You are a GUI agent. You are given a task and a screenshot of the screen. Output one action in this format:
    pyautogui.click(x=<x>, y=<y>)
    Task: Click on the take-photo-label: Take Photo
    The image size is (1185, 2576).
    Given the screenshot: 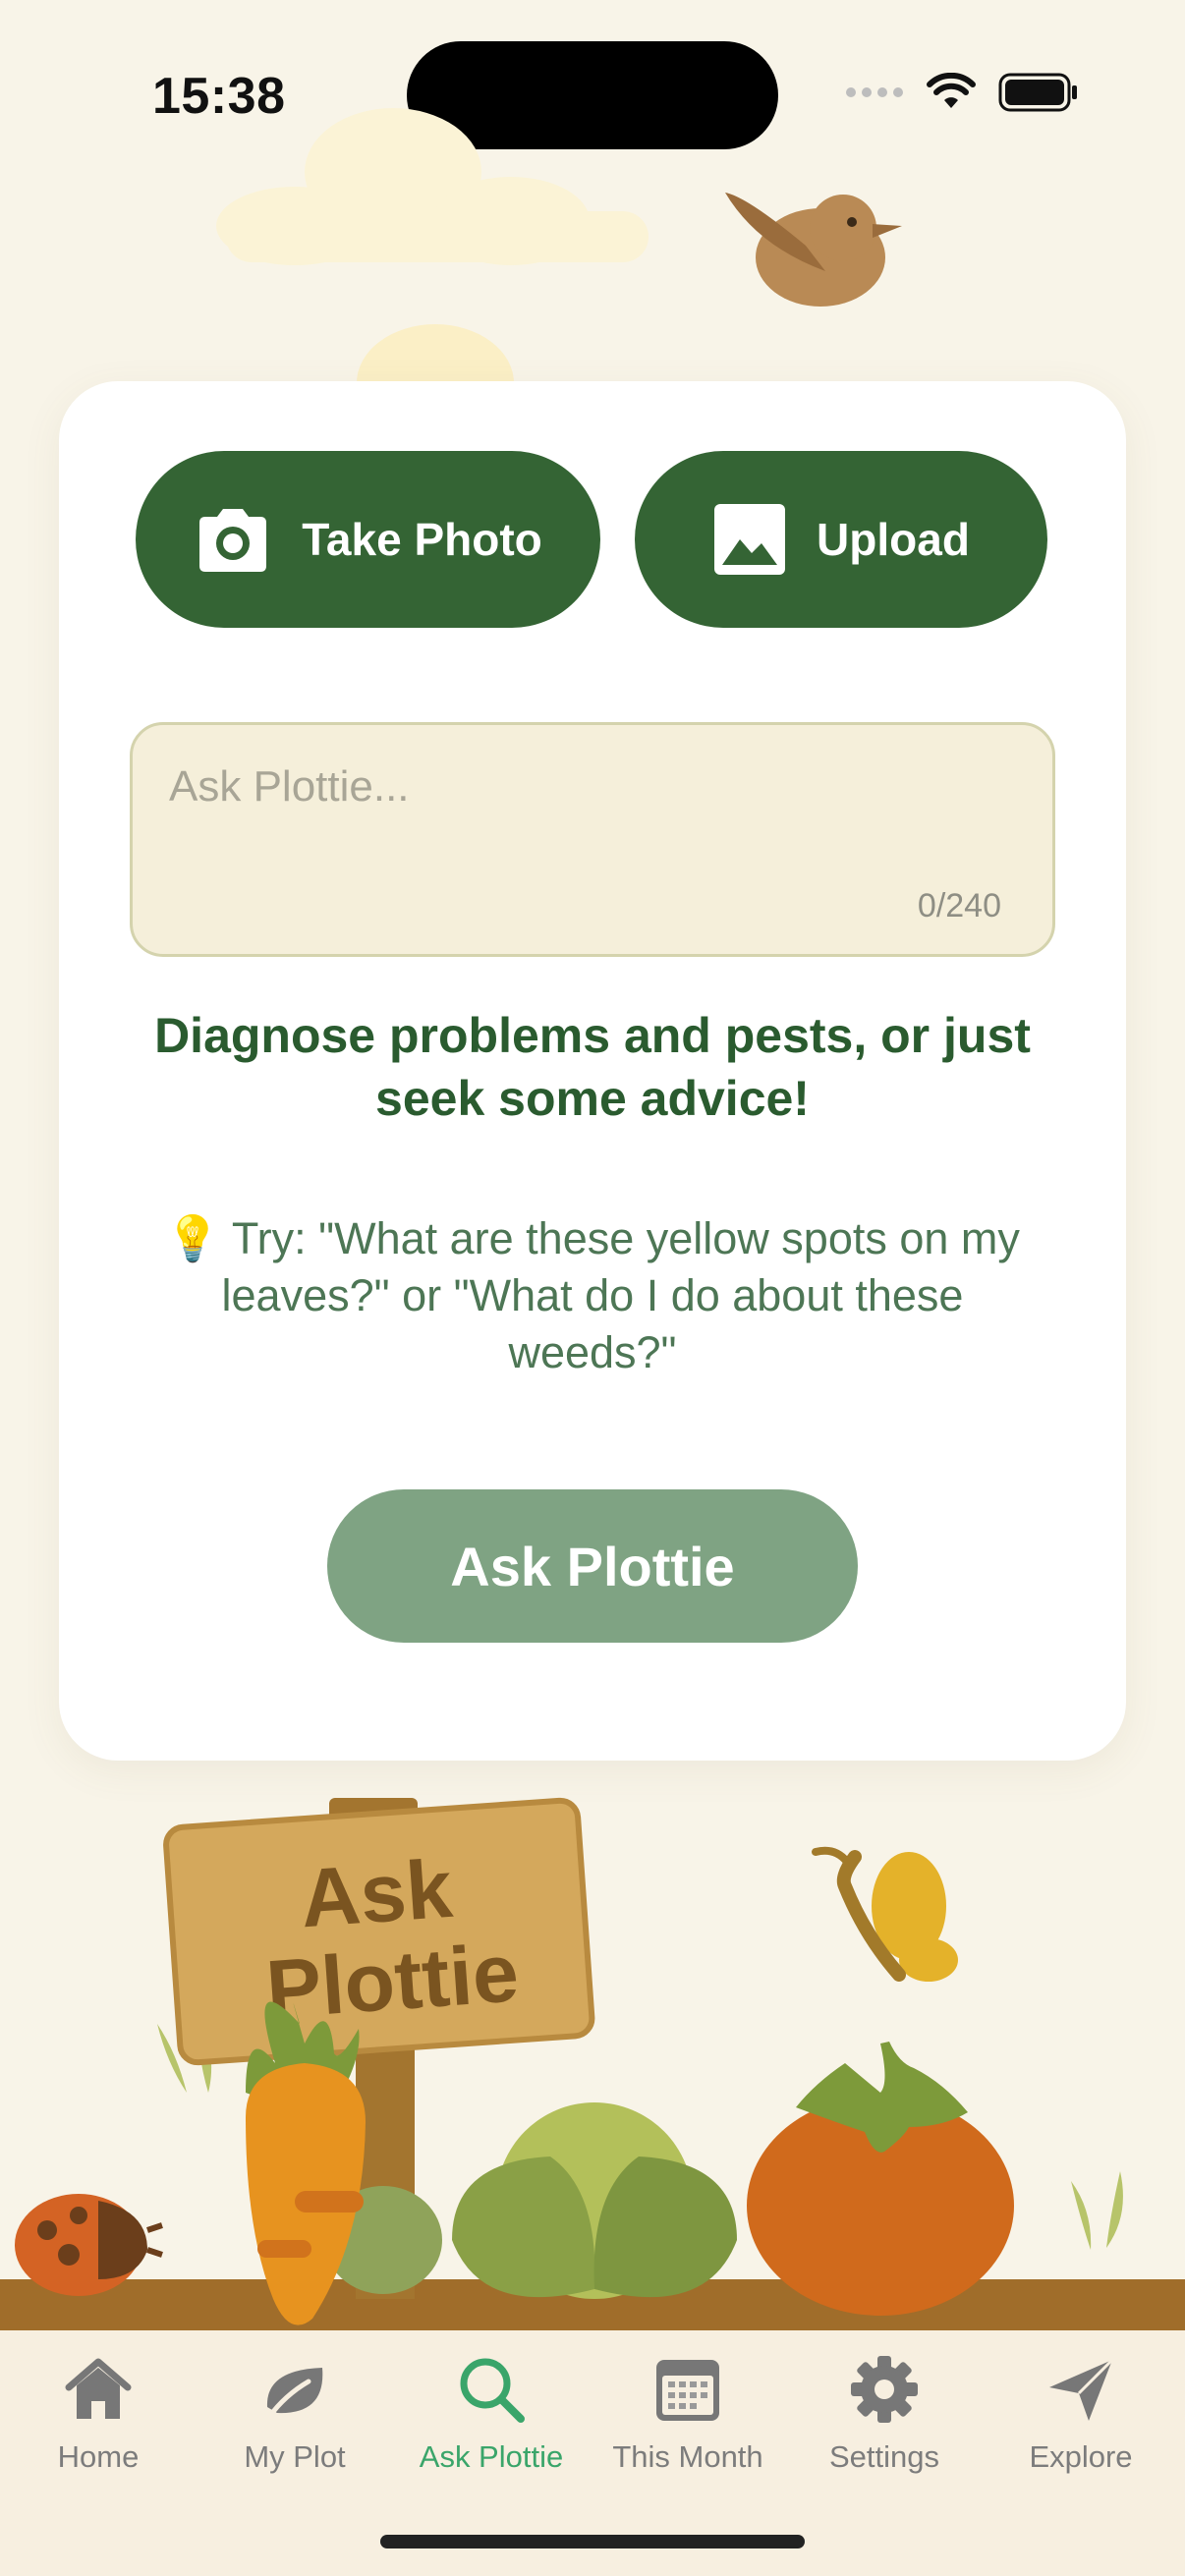 What is the action you would take?
    pyautogui.click(x=422, y=539)
    